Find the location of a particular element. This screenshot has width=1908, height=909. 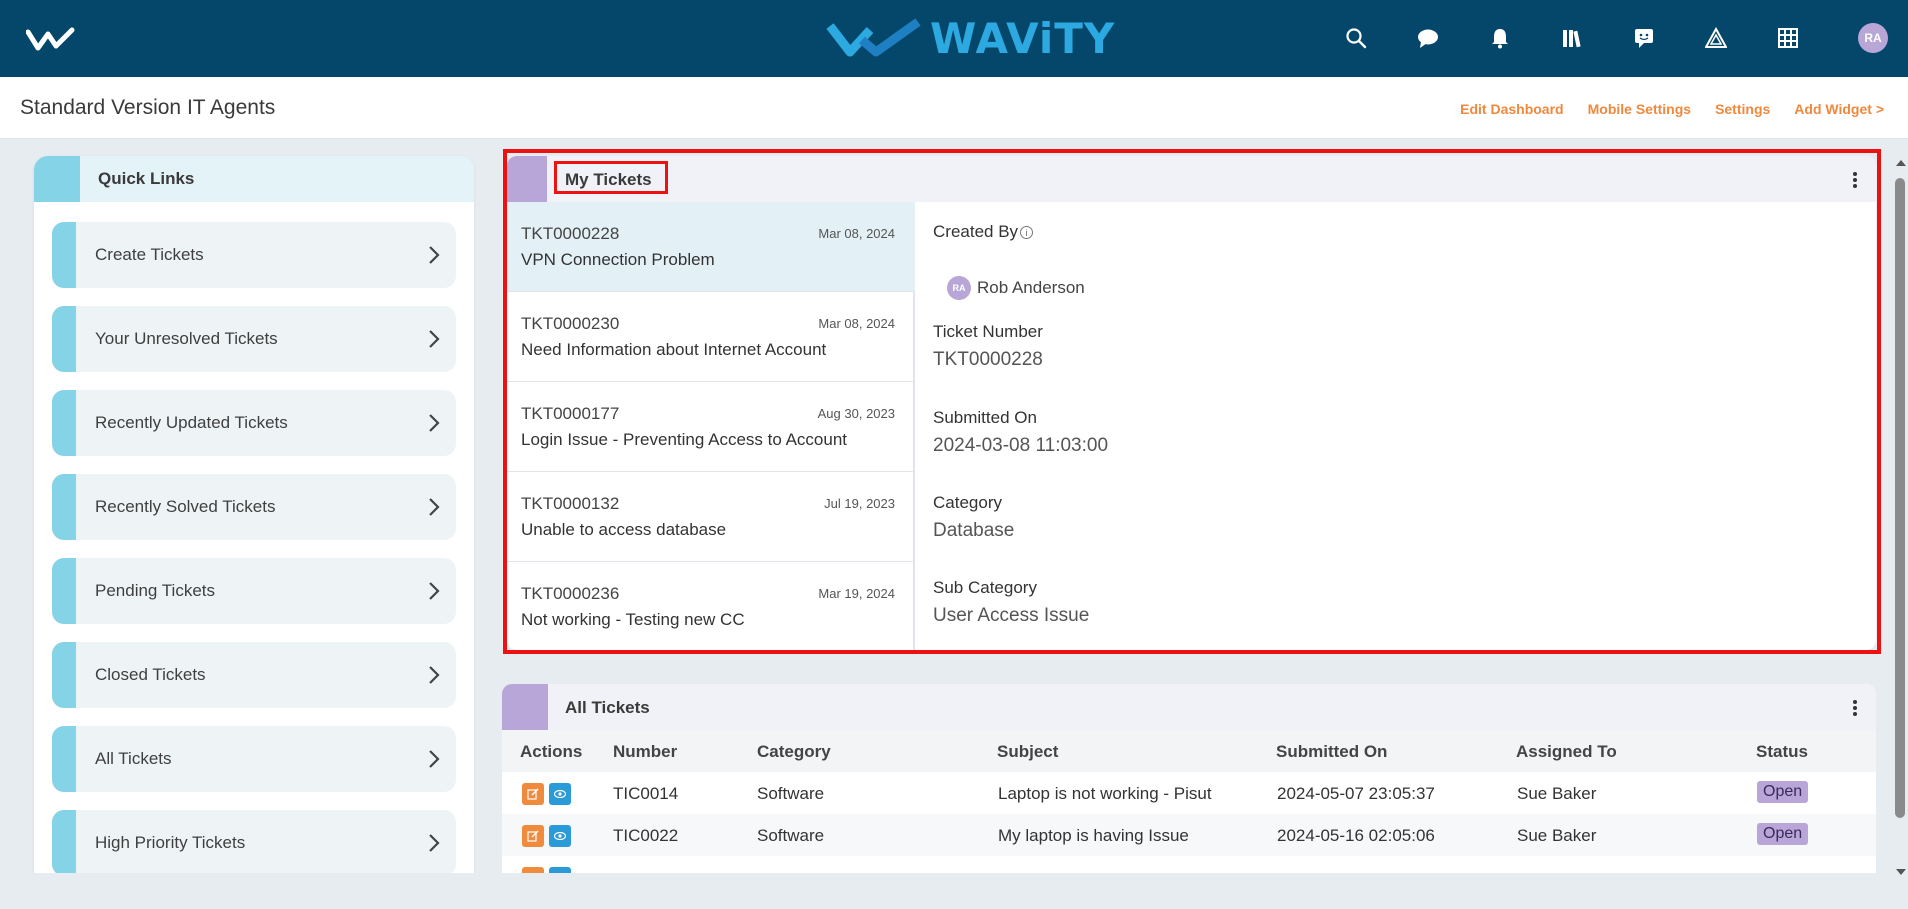

cell-category: Software is located at coordinates (791, 835).